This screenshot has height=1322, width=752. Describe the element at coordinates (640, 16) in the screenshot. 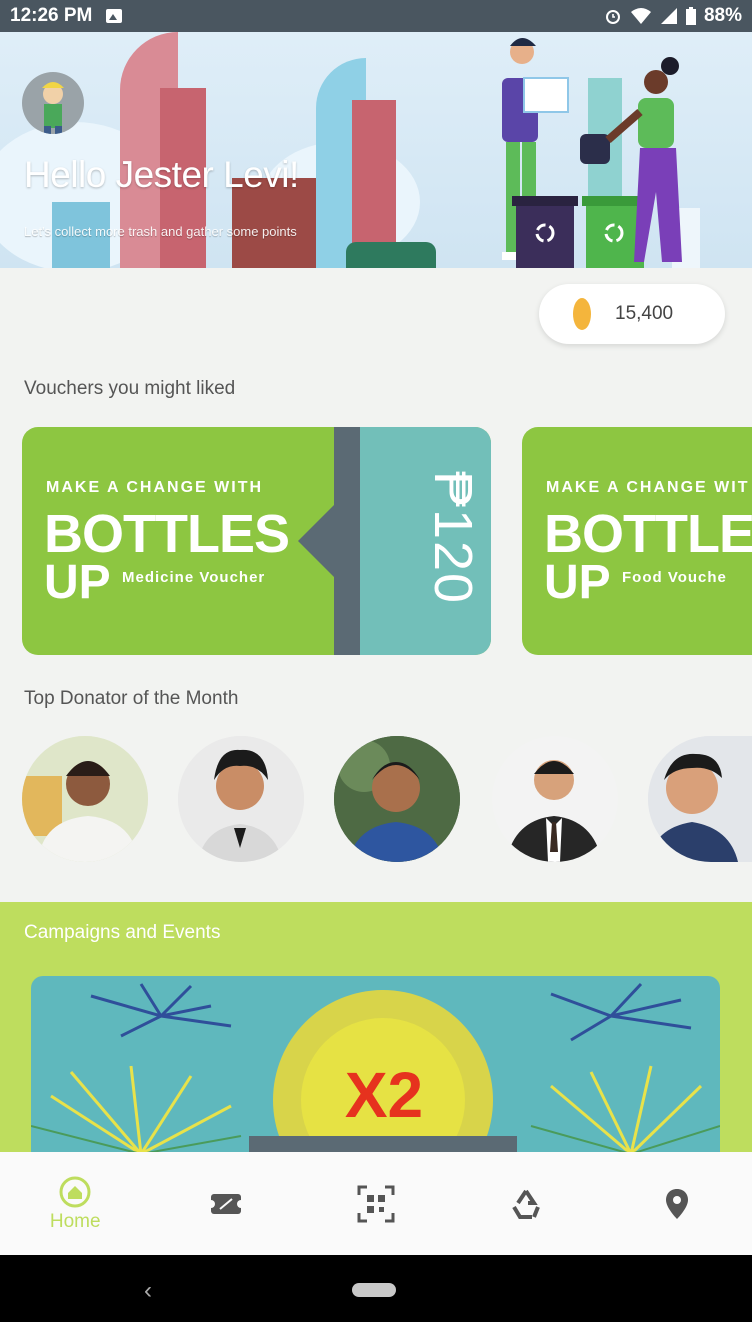

I see `wifi-icon` at that location.